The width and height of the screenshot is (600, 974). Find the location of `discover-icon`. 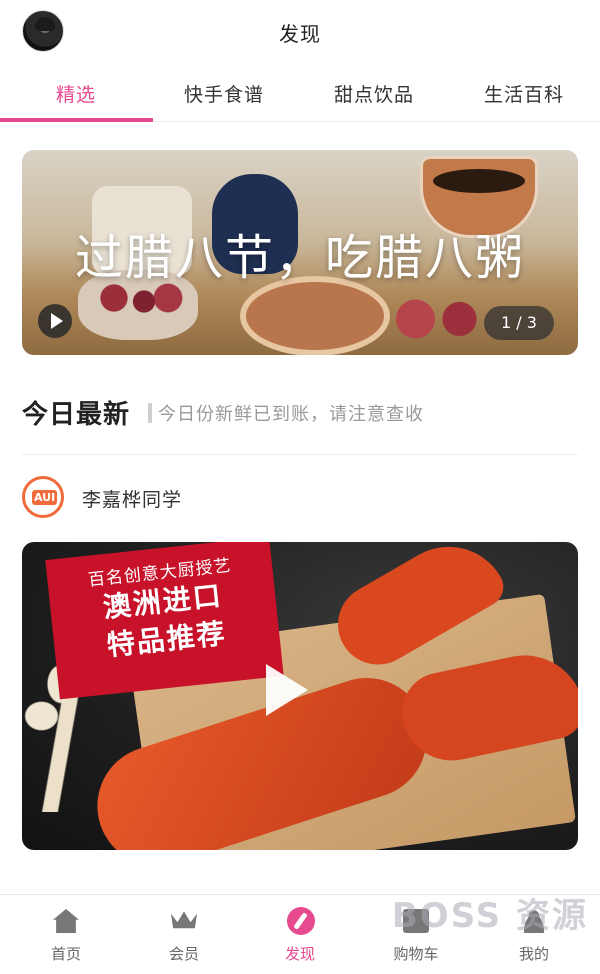

discover-icon is located at coordinates (301, 921).